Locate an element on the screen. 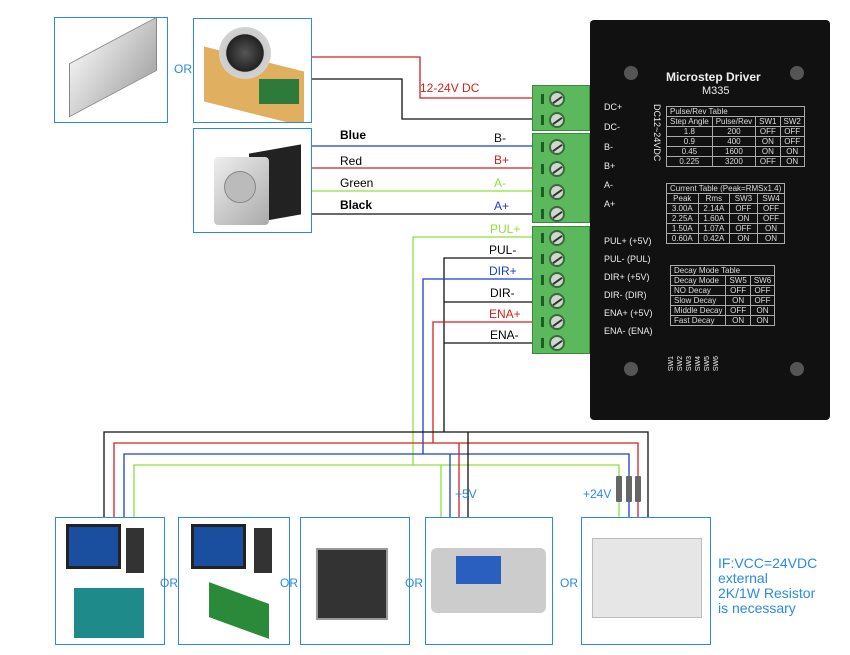 Image resolution: width=850 pixels, height=655 pixels. pc-motion-card-image is located at coordinates (234, 581).